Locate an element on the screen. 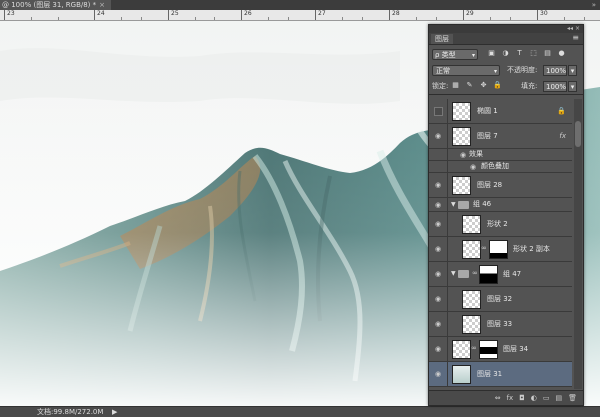 The image size is (600, 417). lock-row: 锁定: ▦ ✎ ✥ 🔒 填充: 100% ▾ is located at coordinates (506, 86).